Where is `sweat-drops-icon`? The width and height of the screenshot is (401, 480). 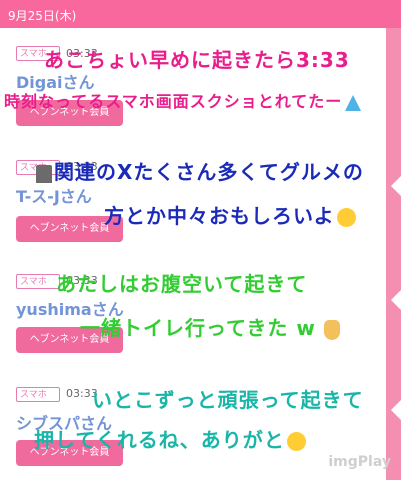 sweat-drops-icon is located at coordinates (353, 102).